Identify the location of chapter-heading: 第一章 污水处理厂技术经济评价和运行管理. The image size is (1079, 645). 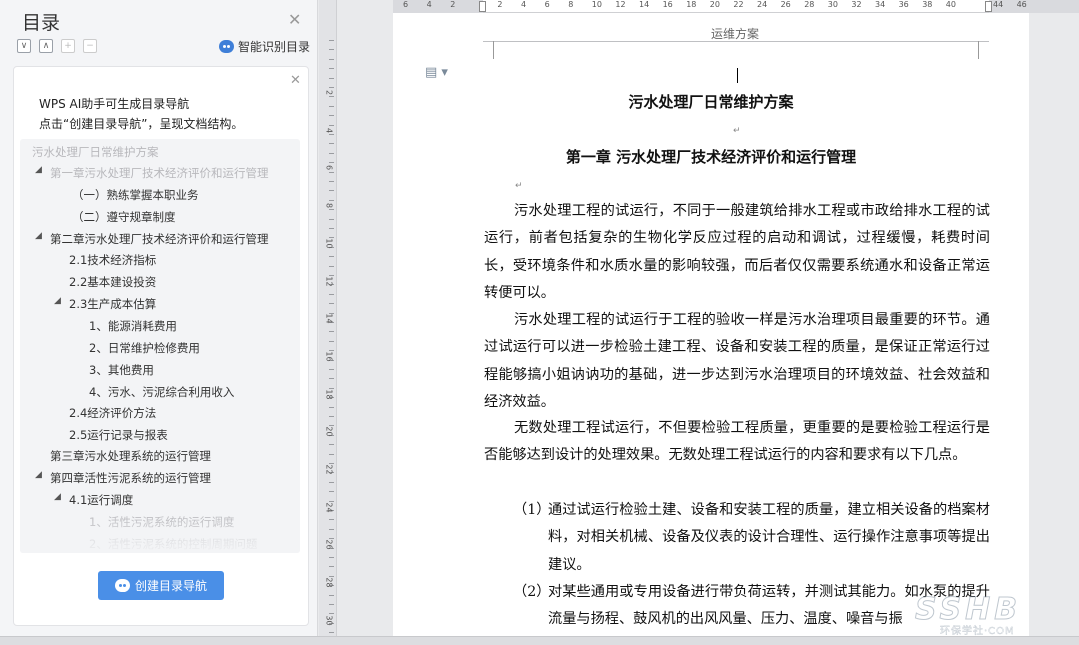
(711, 156).